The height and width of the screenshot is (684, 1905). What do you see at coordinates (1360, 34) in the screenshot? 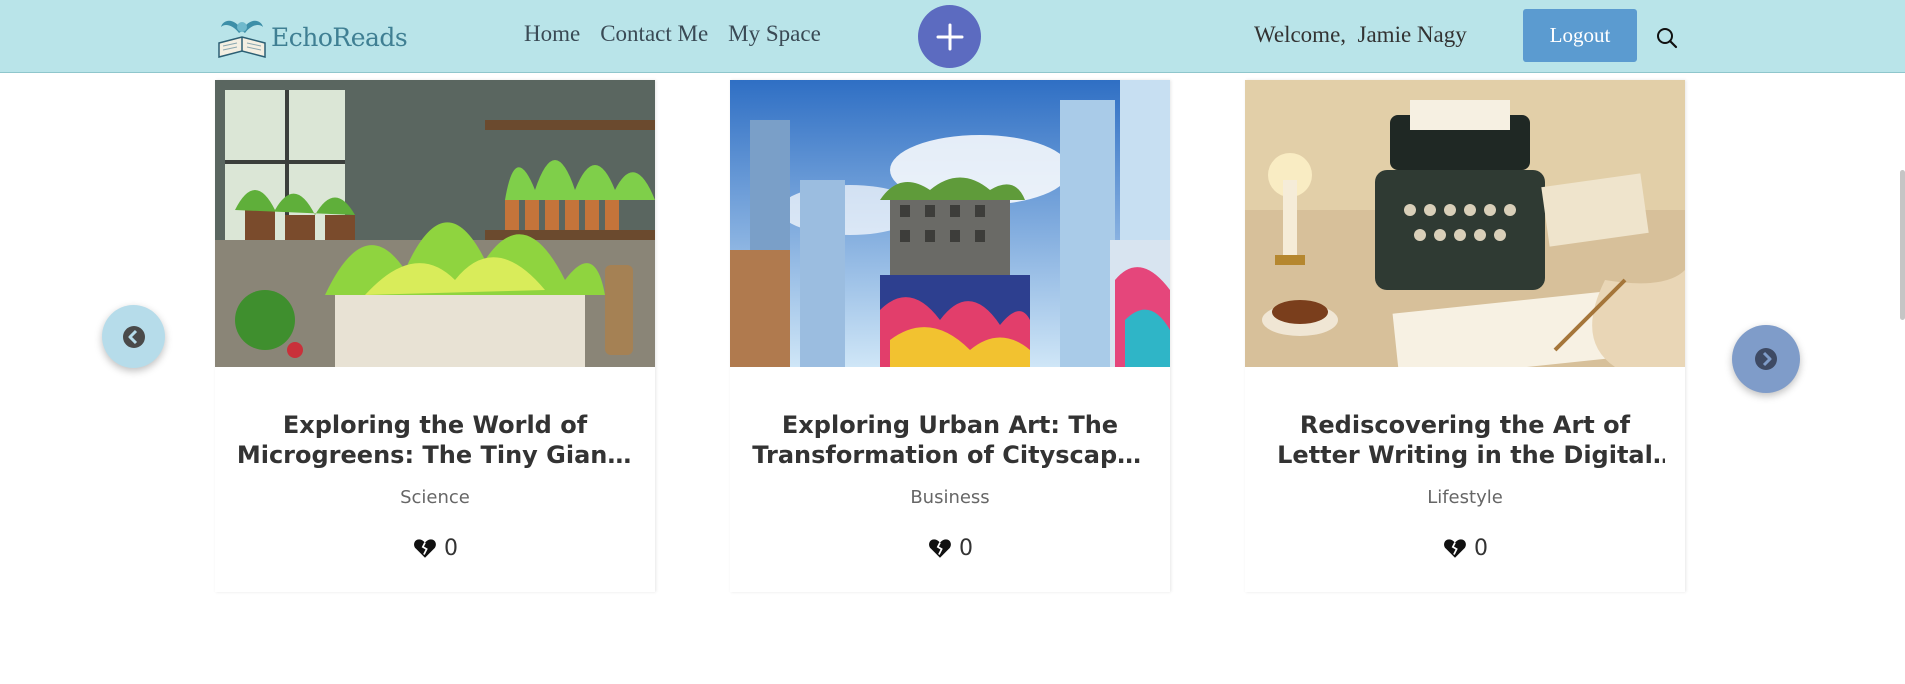
I see `welcome-message: Welcome, Jamie Nagy` at bounding box center [1360, 34].